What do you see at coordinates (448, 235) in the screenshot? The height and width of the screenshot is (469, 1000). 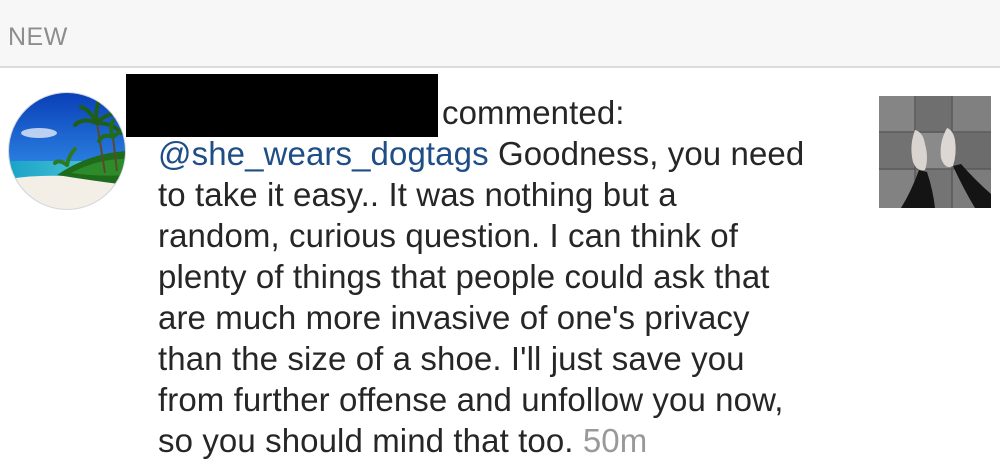 I see `comment-line-3: random, curious question. I can think of` at bounding box center [448, 235].